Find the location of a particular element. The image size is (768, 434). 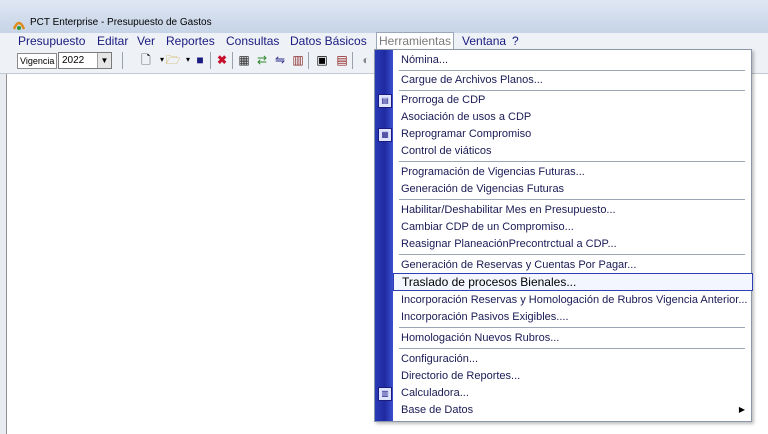

menu-reportes: Reportes is located at coordinates (190, 41).